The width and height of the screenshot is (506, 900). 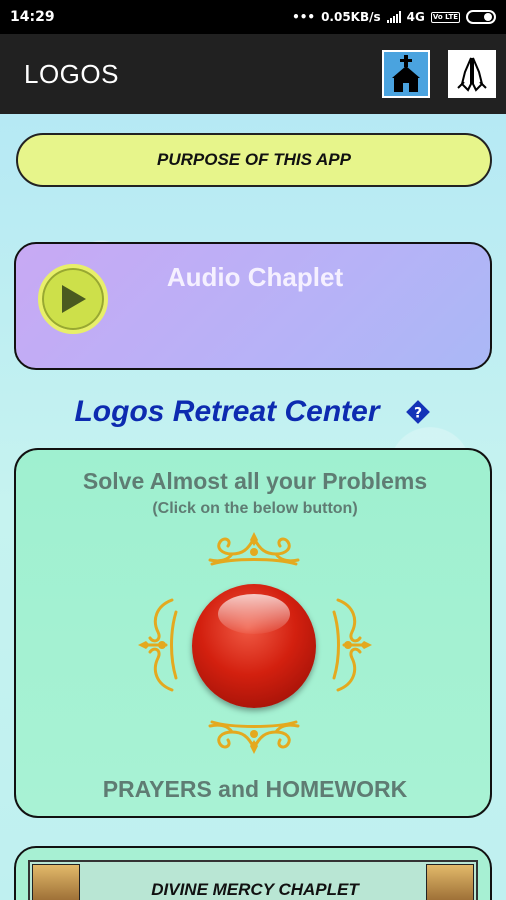 I want to click on church-button, so click(x=406, y=74).